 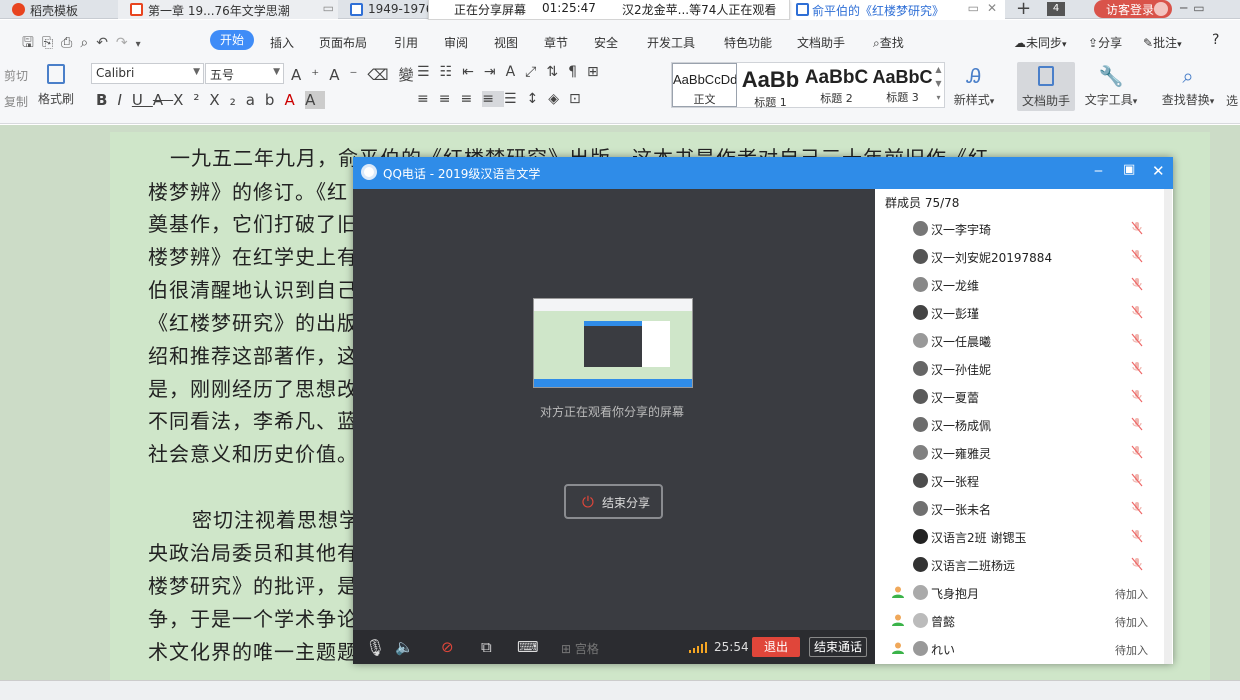 What do you see at coordinates (1024, 257) in the screenshot?
I see `member-row: 汉一刘安妮20197884` at bounding box center [1024, 257].